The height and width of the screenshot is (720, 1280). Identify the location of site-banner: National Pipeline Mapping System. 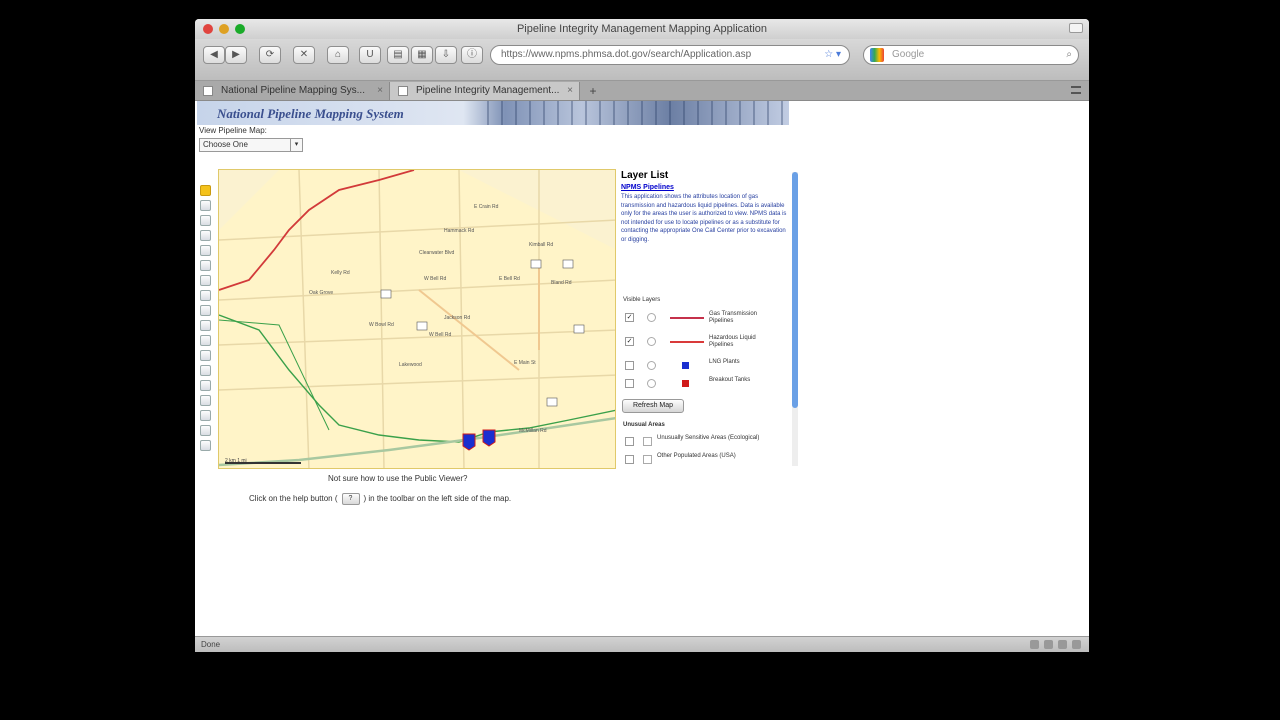
(493, 113).